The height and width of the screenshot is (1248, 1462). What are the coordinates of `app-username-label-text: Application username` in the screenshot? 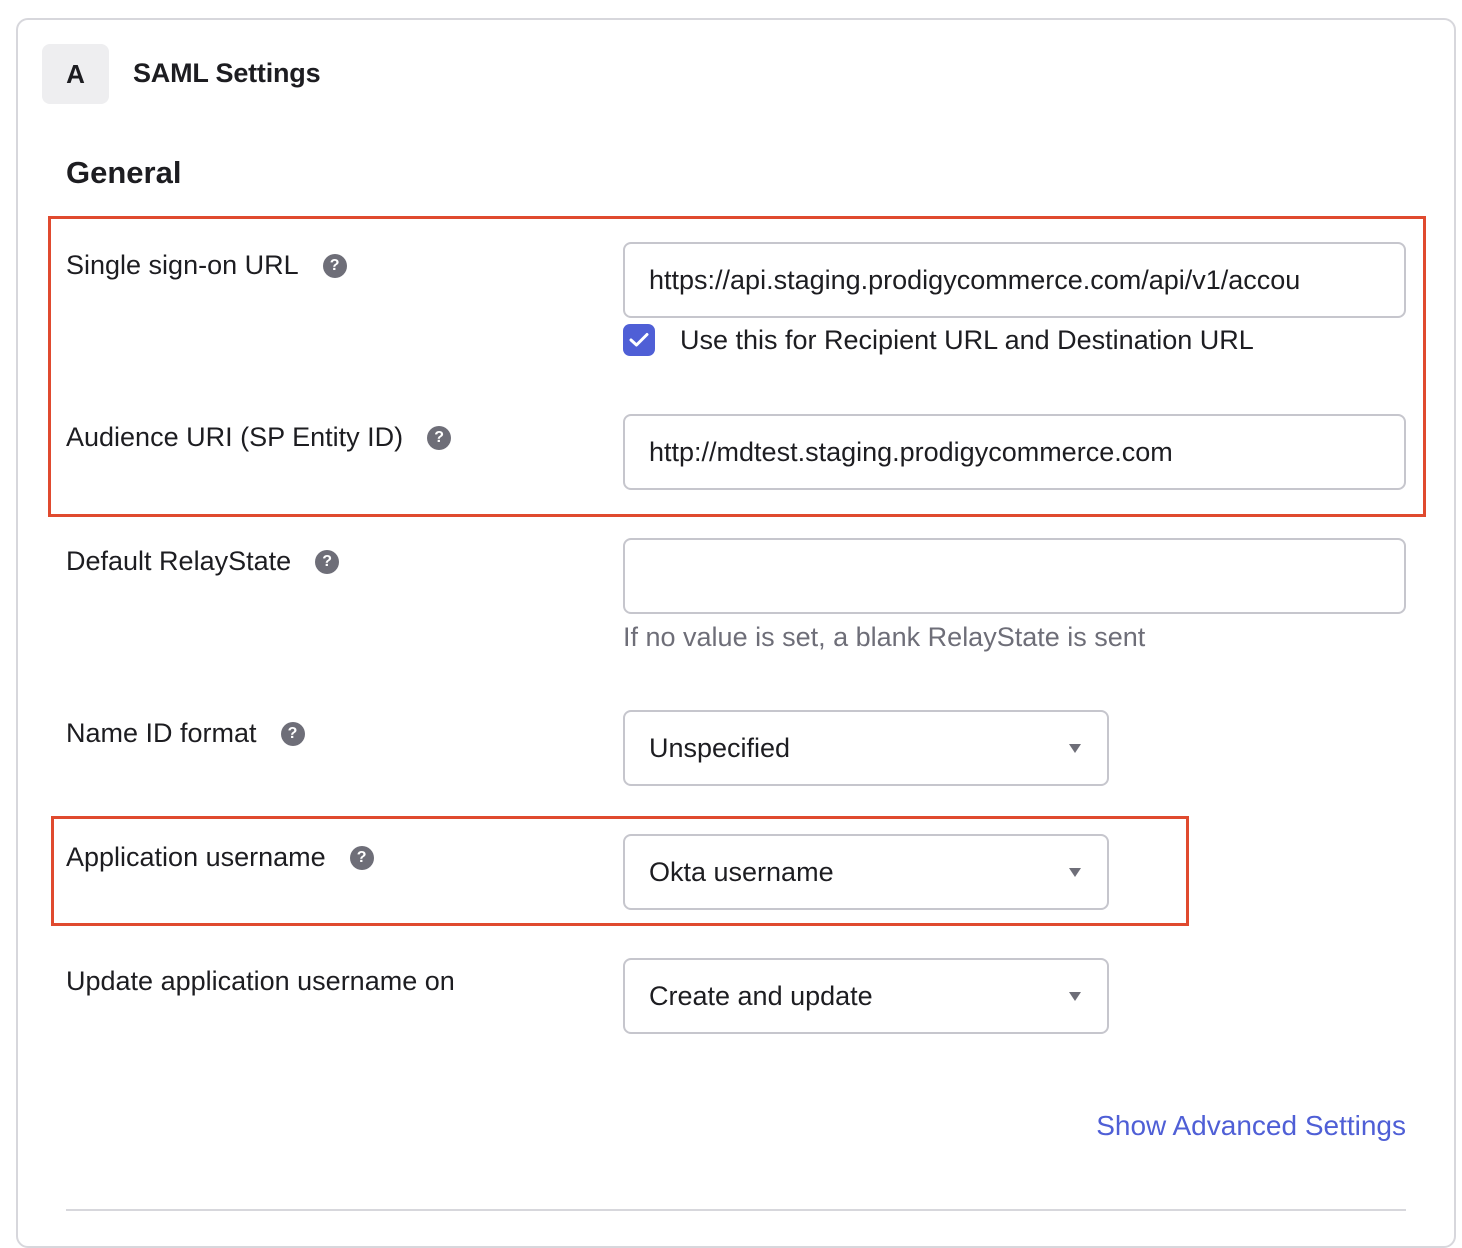 It's located at (196, 857).